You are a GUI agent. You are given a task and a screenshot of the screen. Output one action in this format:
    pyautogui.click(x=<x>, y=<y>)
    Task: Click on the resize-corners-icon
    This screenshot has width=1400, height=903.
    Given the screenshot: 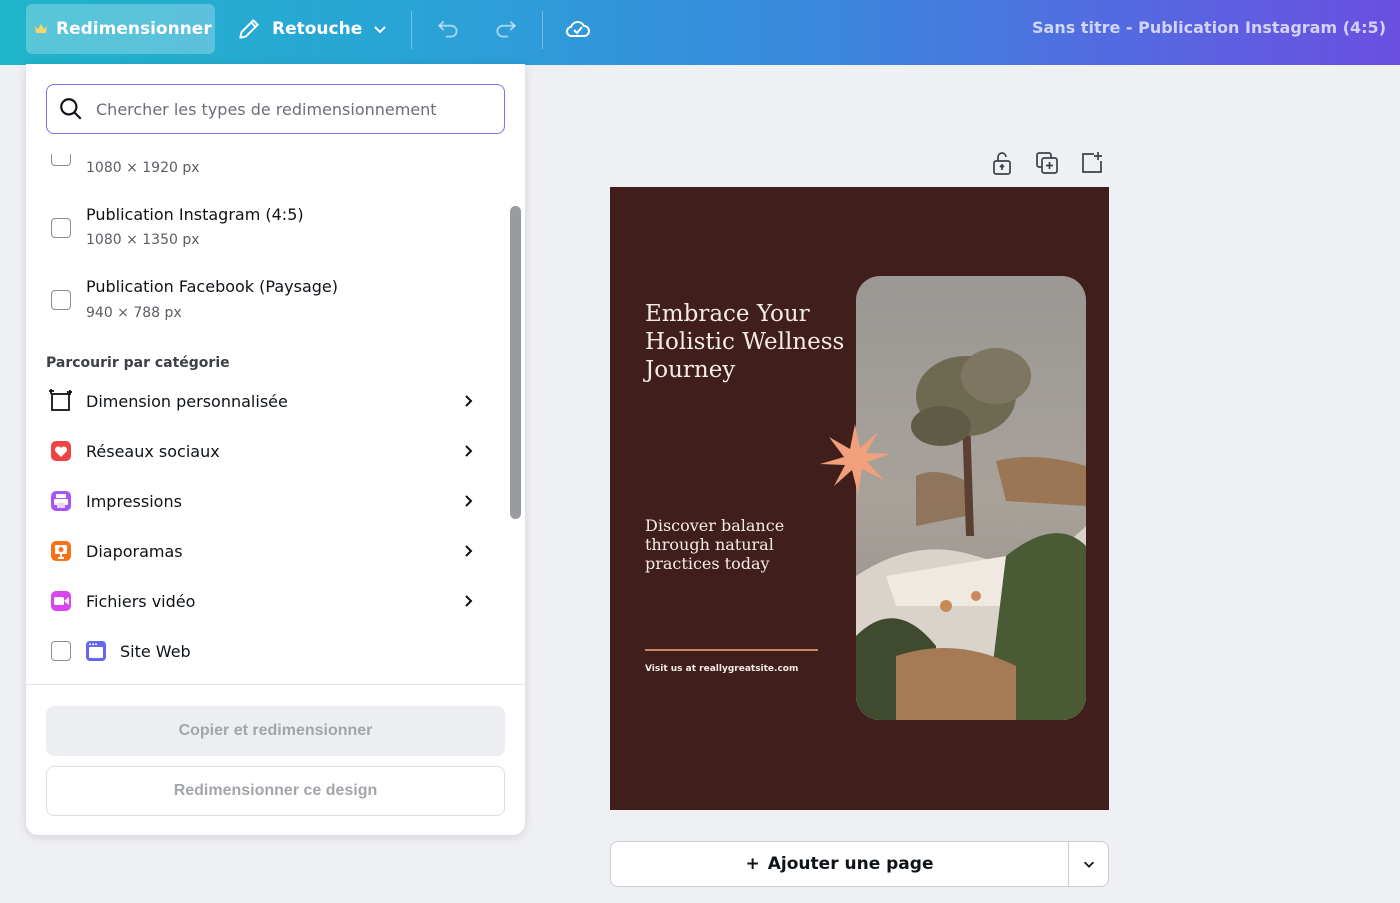 What is the action you would take?
    pyautogui.click(x=61, y=401)
    